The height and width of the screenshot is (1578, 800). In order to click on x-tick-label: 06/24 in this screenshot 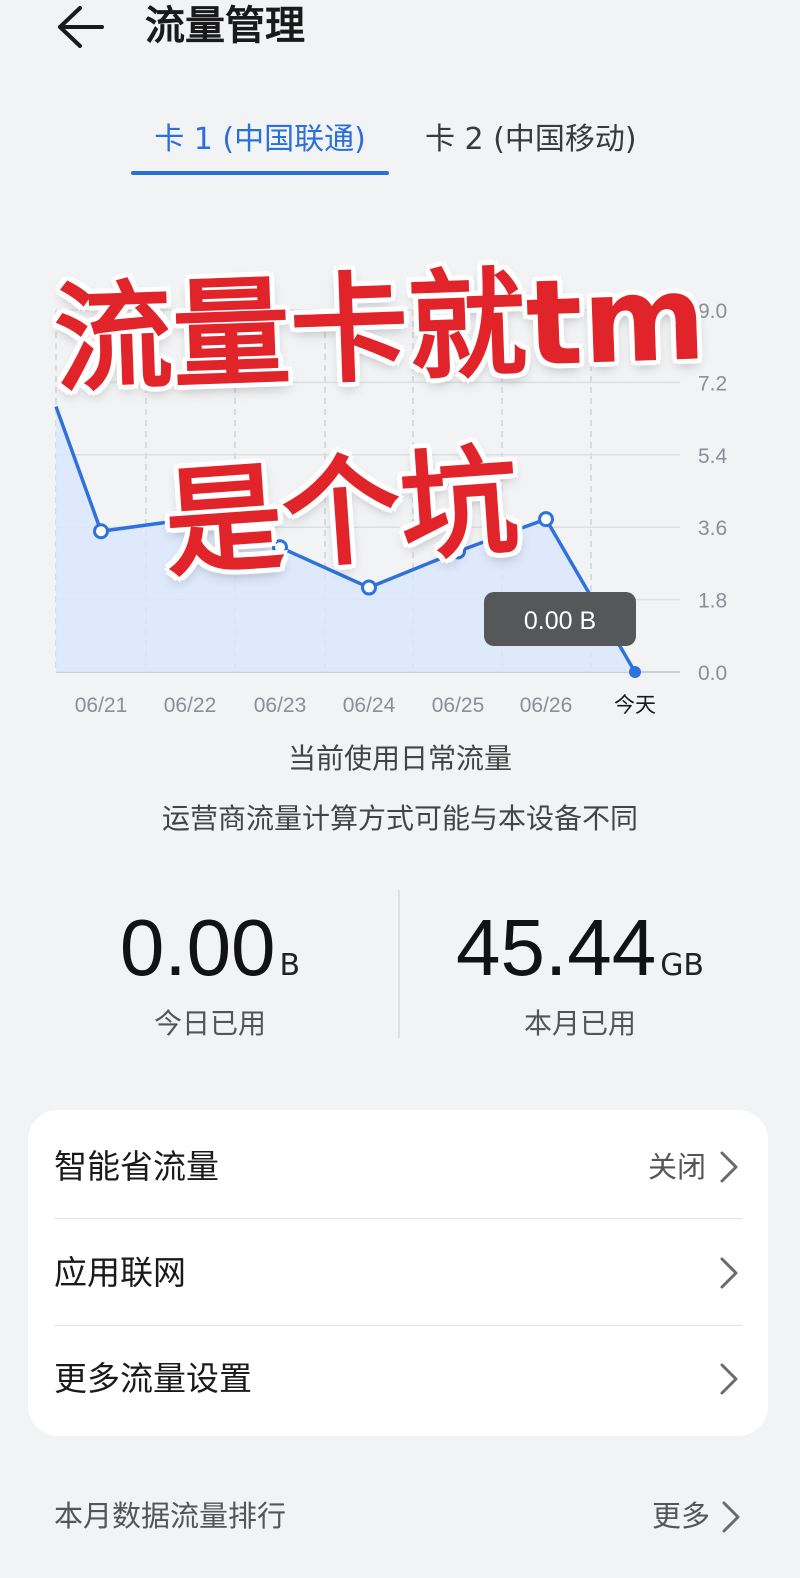, I will do `click(369, 705)`.